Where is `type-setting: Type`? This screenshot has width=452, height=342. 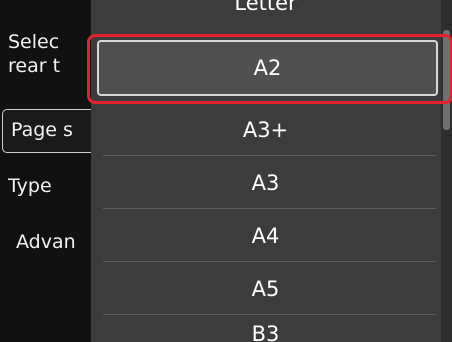 type-setting: Type is located at coordinates (50, 189).